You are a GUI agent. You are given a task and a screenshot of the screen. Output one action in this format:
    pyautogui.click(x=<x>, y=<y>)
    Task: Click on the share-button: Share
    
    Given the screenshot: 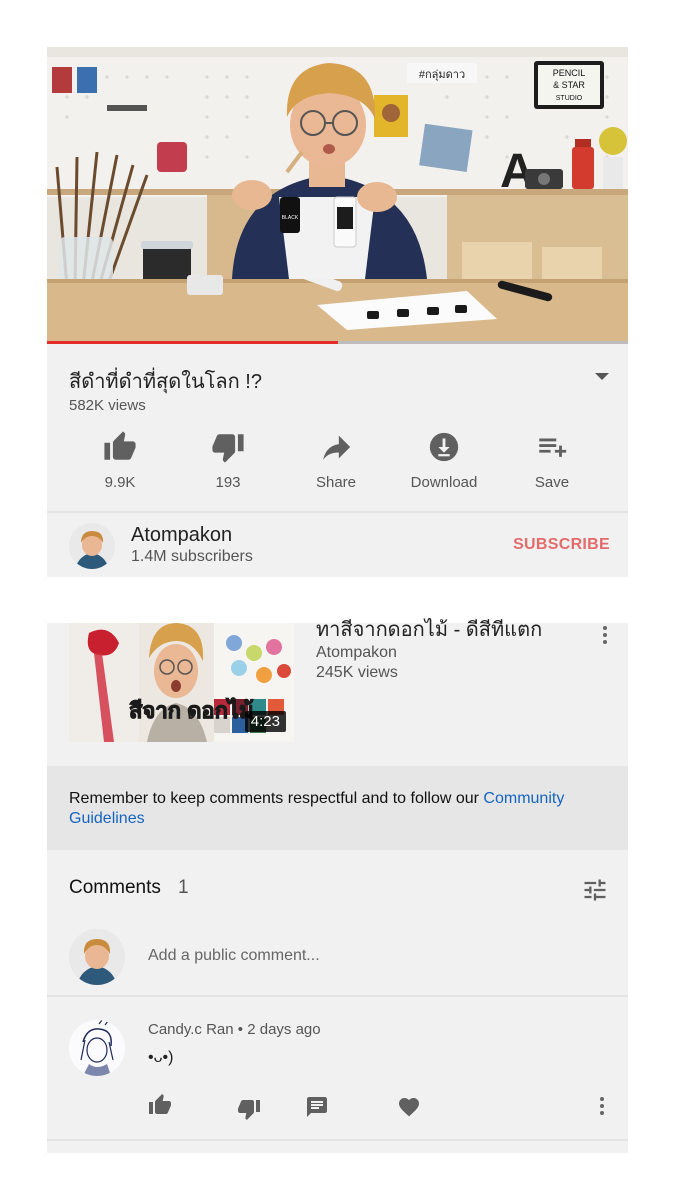 What is the action you would take?
    pyautogui.click(x=336, y=465)
    